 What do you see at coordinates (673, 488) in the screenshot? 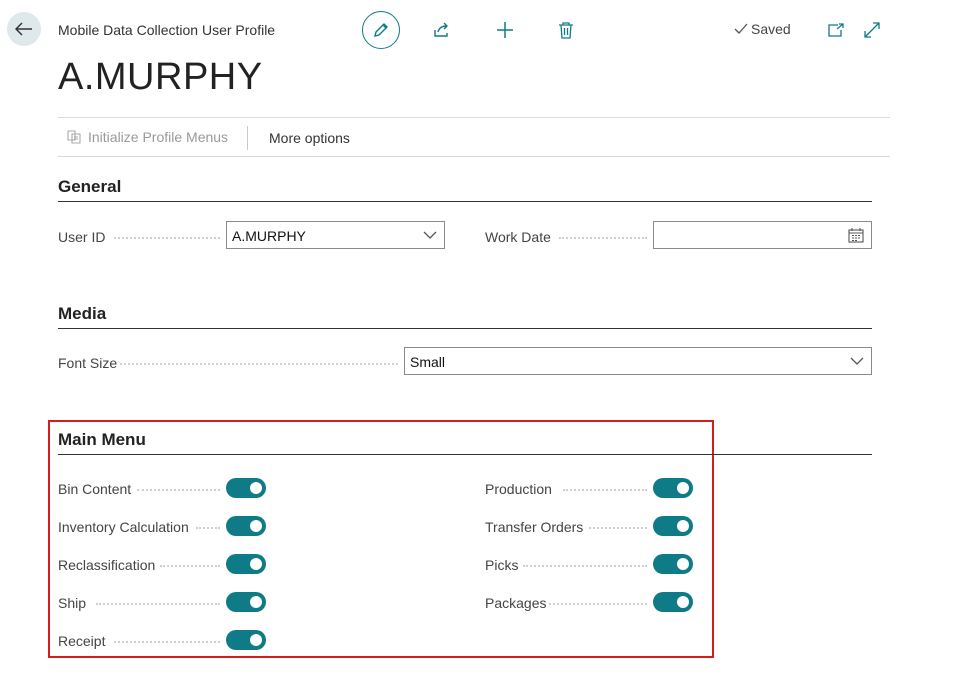
I see `toggle-production` at bounding box center [673, 488].